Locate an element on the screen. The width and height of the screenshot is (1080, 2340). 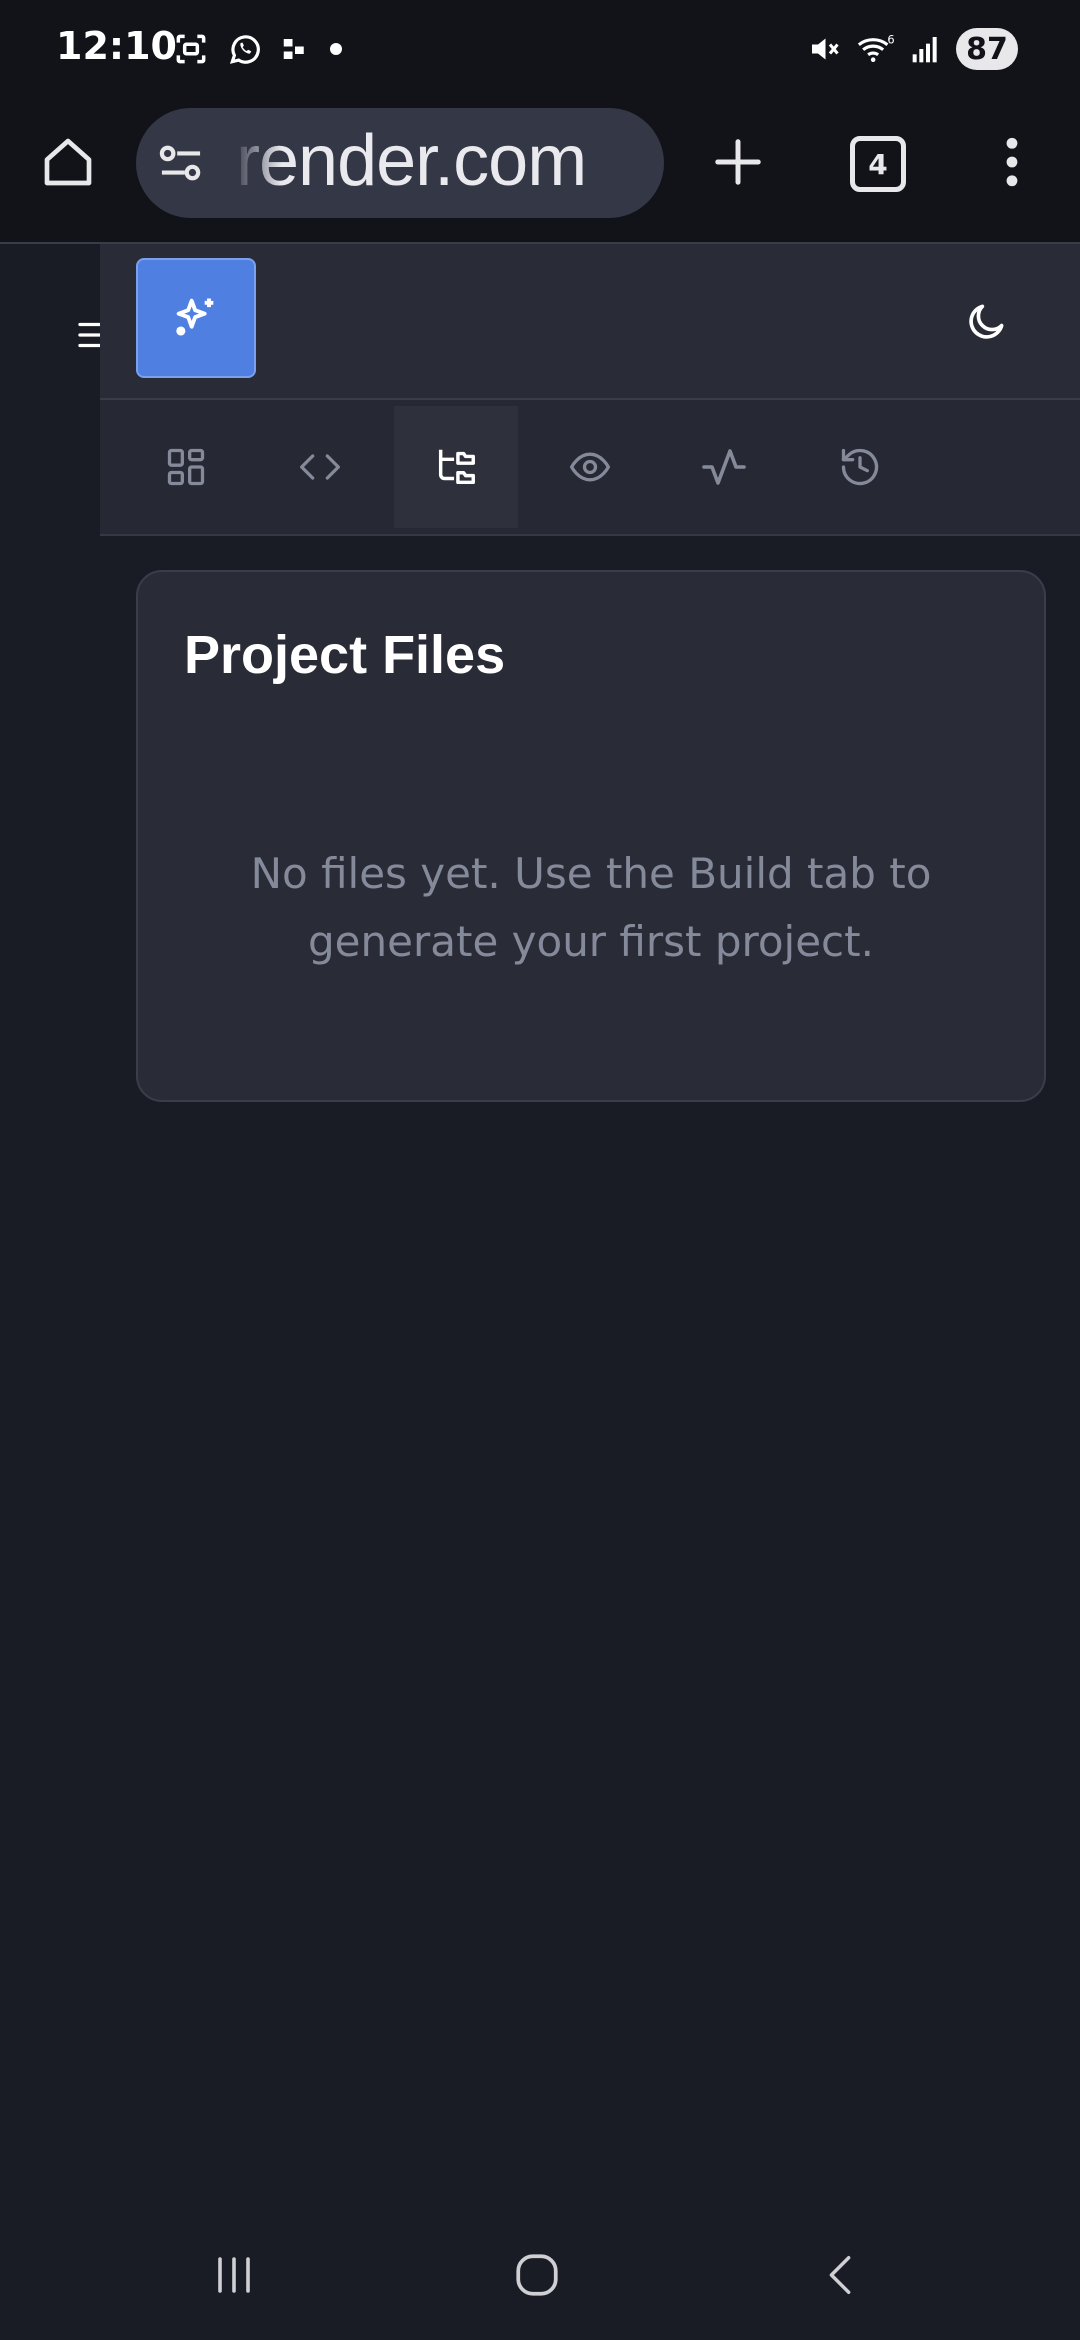
site-settings-icon is located at coordinates (181, 163).